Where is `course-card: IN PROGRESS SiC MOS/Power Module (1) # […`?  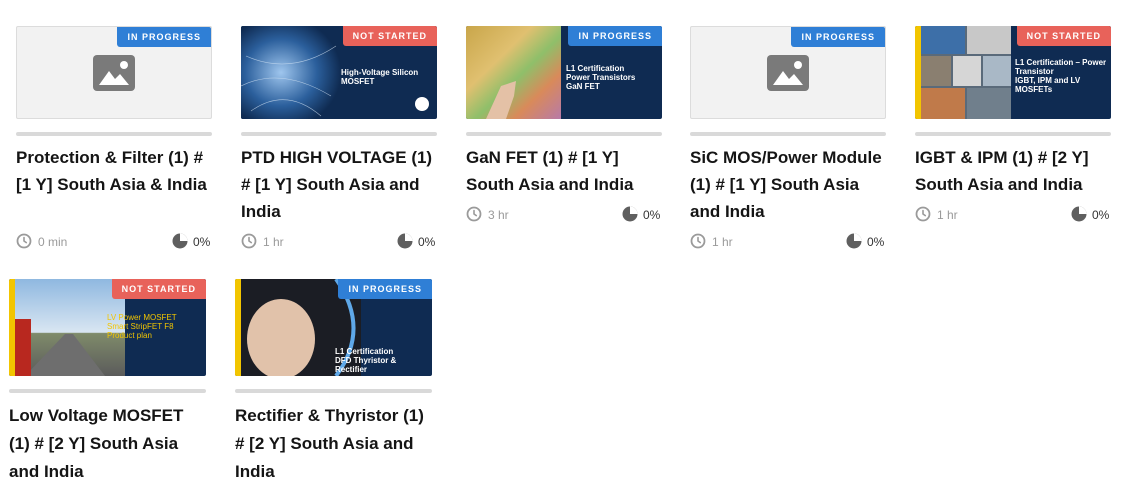
course-card: IN PROGRESS SiC MOS/Power Module (1) # [… is located at coordinates (788, 138).